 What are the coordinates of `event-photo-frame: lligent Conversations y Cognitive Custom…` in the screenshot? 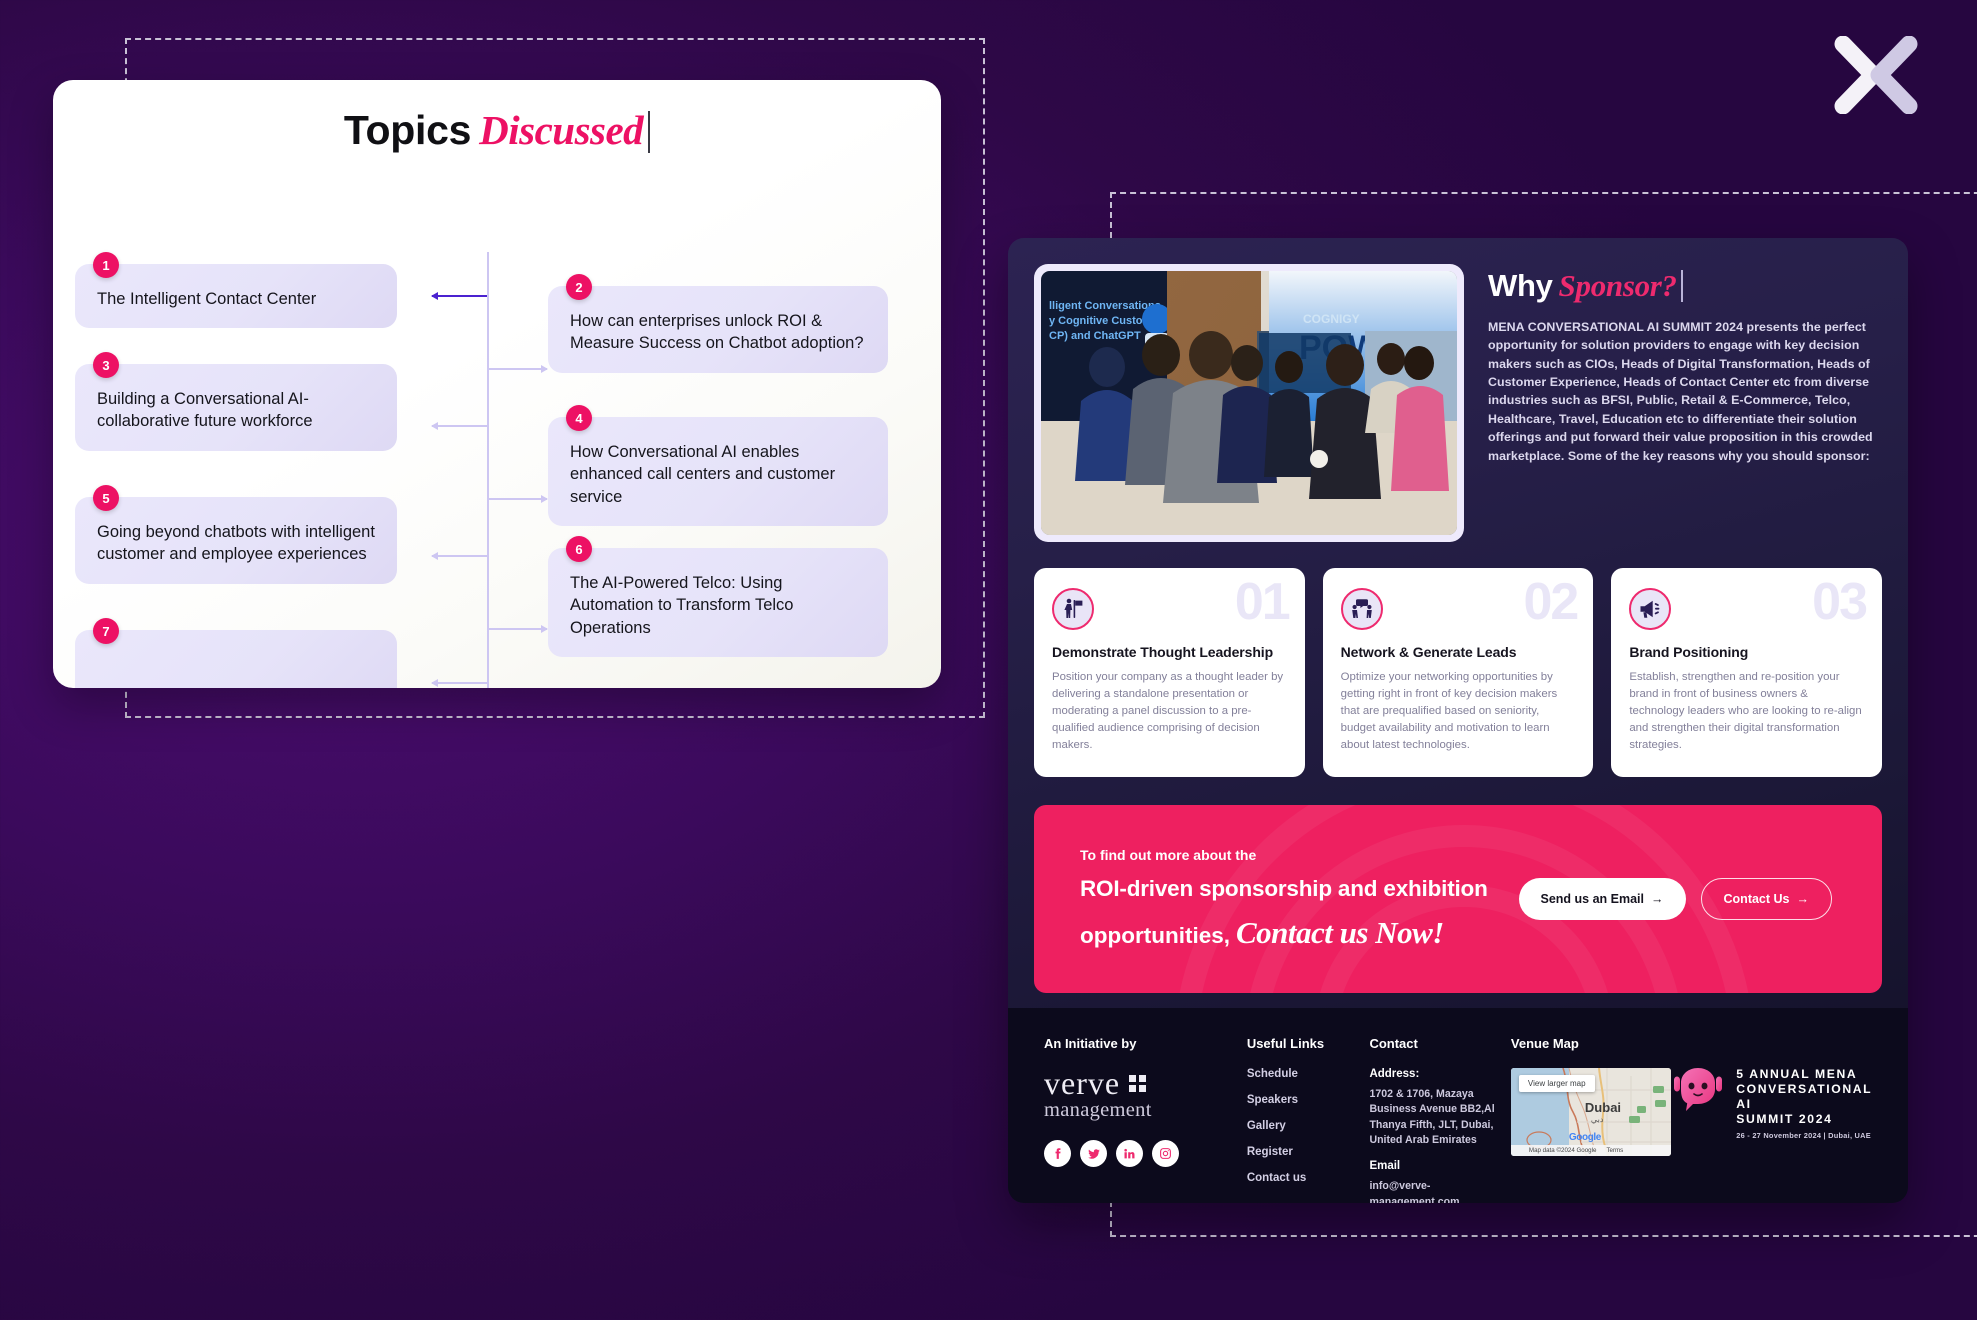 It's located at (1249, 403).